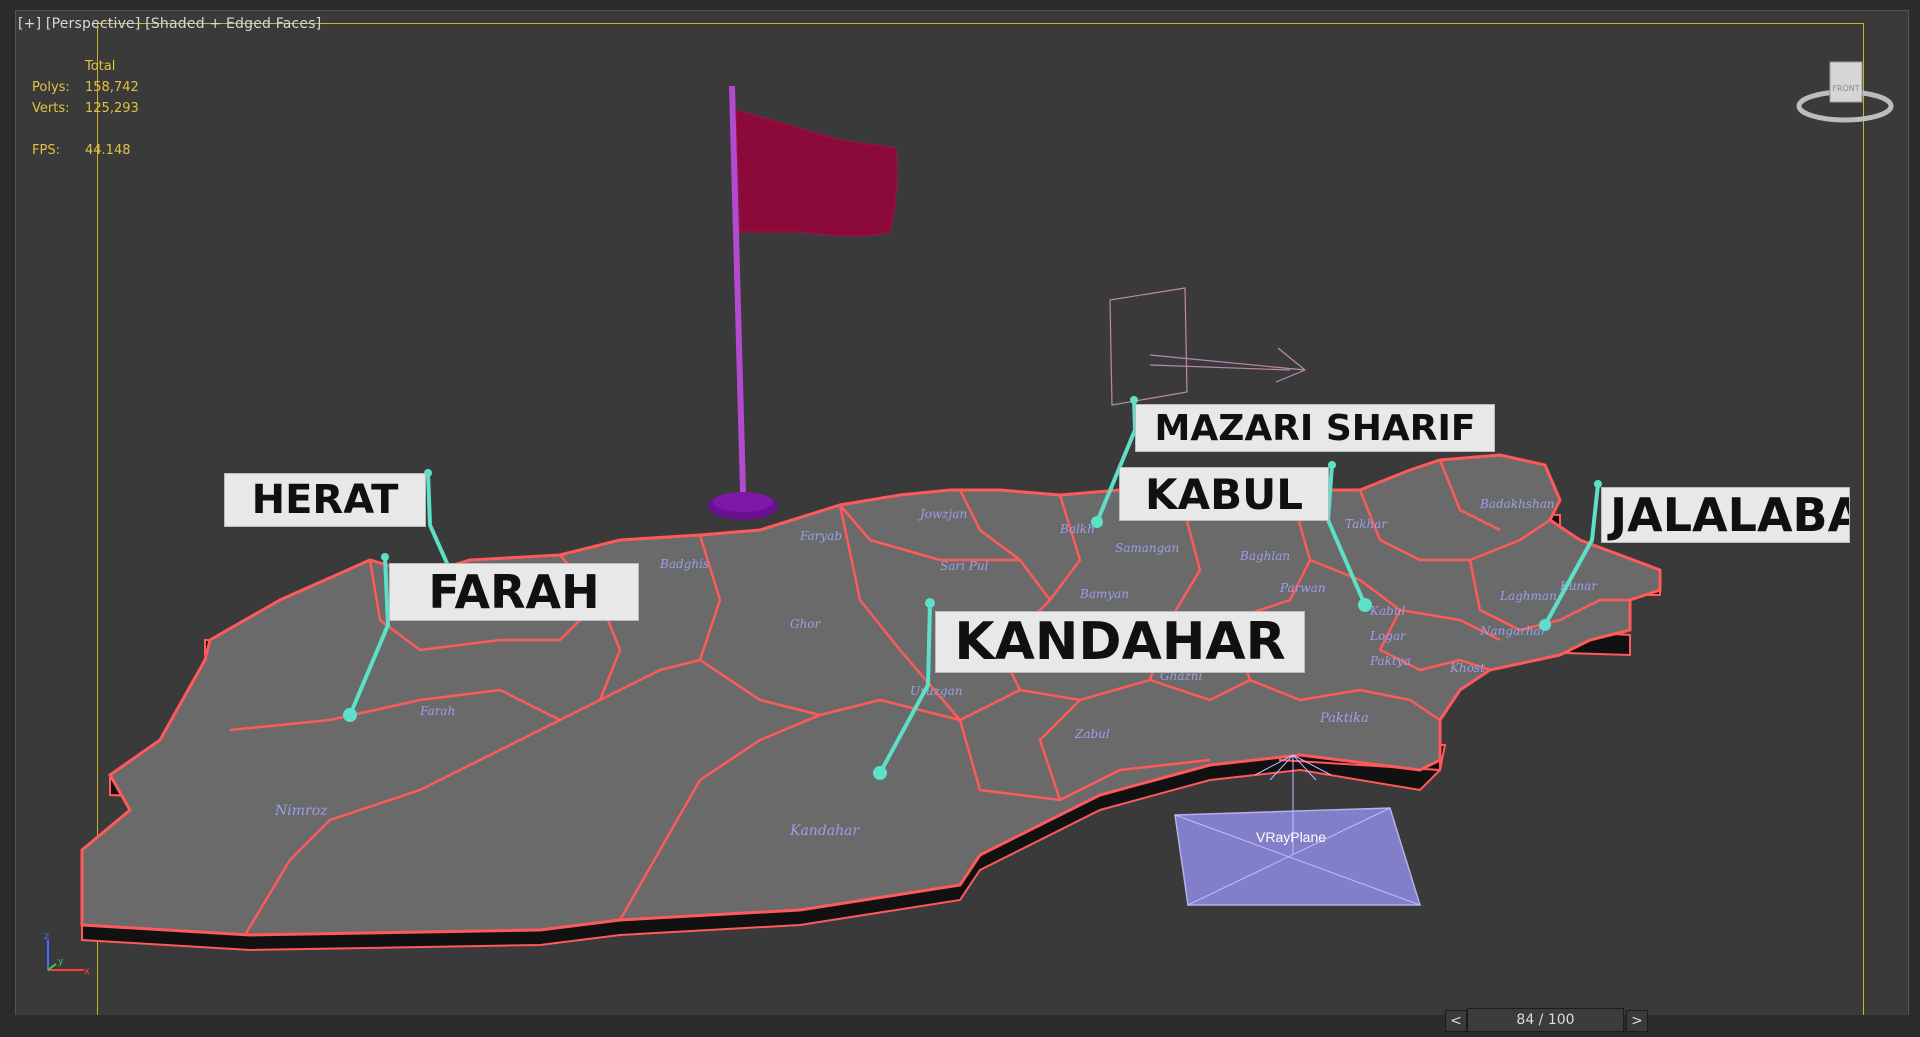 This screenshot has height=1037, width=1920. I want to click on map-label-logar: Logar, so click(1388, 636).